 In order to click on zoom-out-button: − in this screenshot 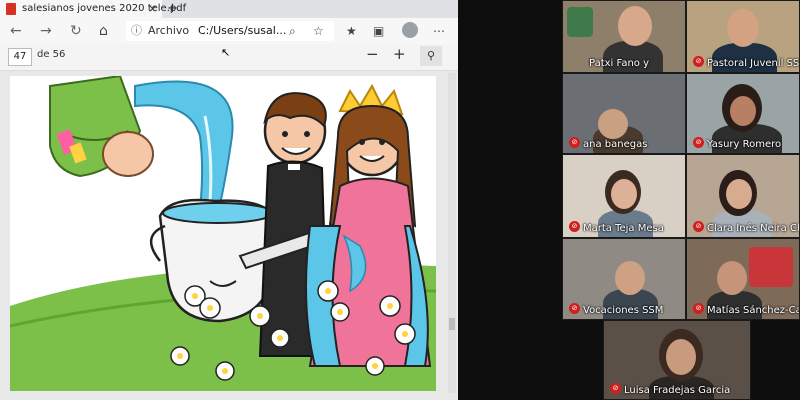, I will do `click(372, 54)`.